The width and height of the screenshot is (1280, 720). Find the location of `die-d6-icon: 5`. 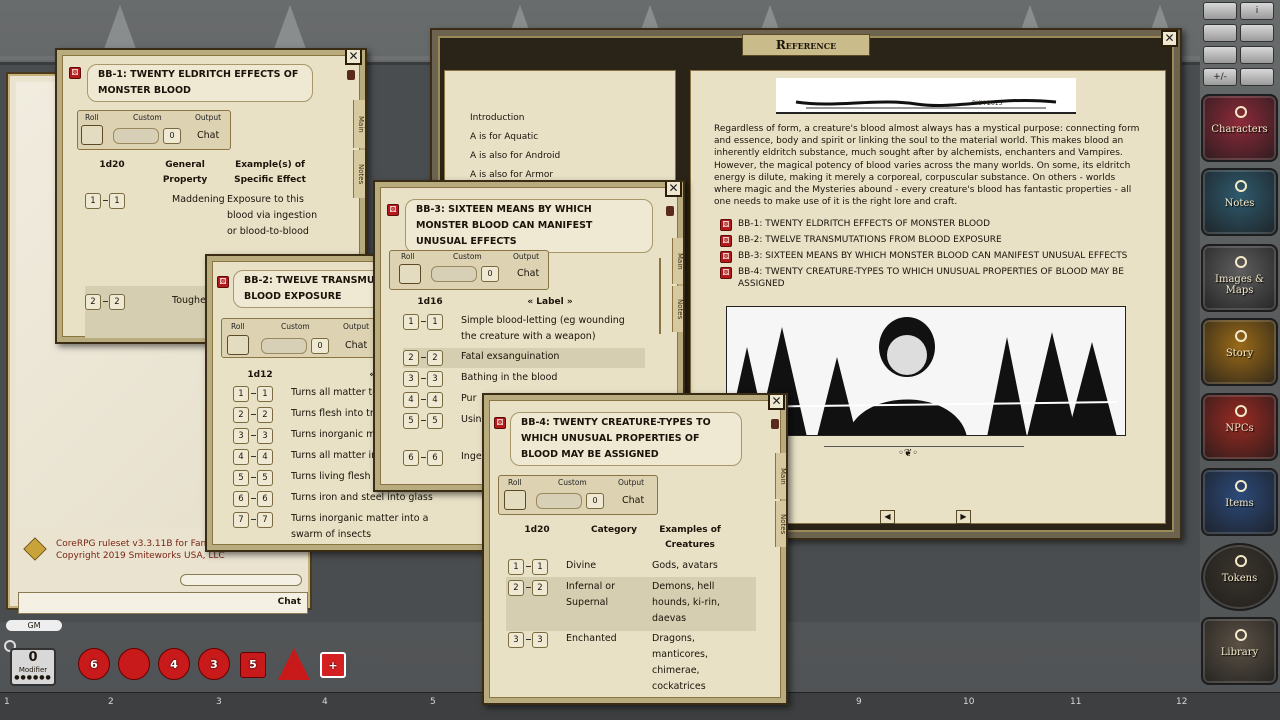

die-d6-icon: 5 is located at coordinates (253, 665).